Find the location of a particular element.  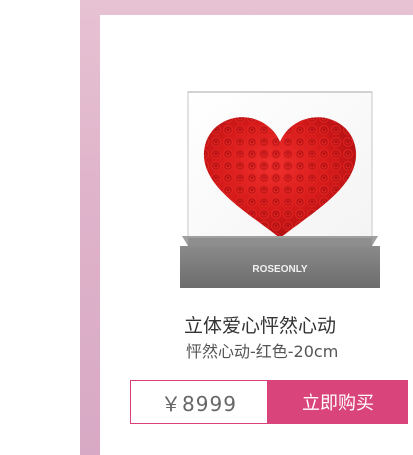

price-display: ￥8999 is located at coordinates (199, 402).